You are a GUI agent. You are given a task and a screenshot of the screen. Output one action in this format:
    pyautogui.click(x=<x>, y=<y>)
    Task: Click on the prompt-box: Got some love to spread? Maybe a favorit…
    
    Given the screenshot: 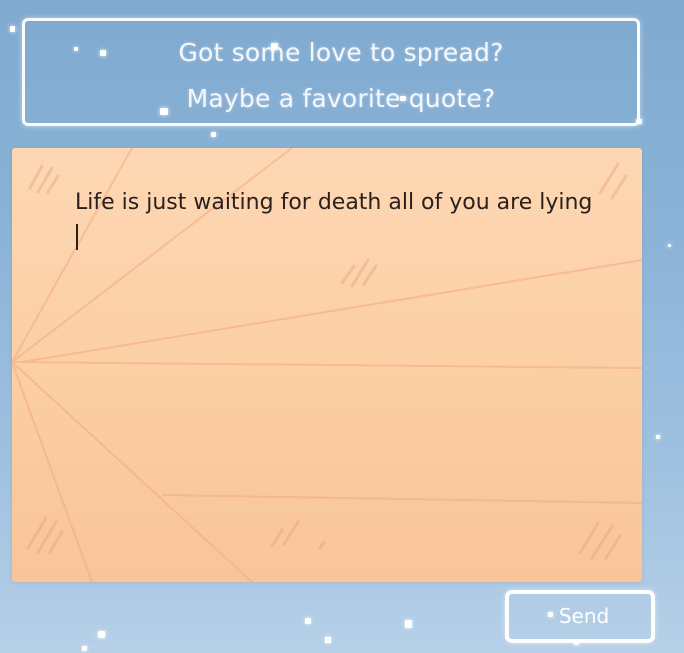 What is the action you would take?
    pyautogui.click(x=331, y=72)
    